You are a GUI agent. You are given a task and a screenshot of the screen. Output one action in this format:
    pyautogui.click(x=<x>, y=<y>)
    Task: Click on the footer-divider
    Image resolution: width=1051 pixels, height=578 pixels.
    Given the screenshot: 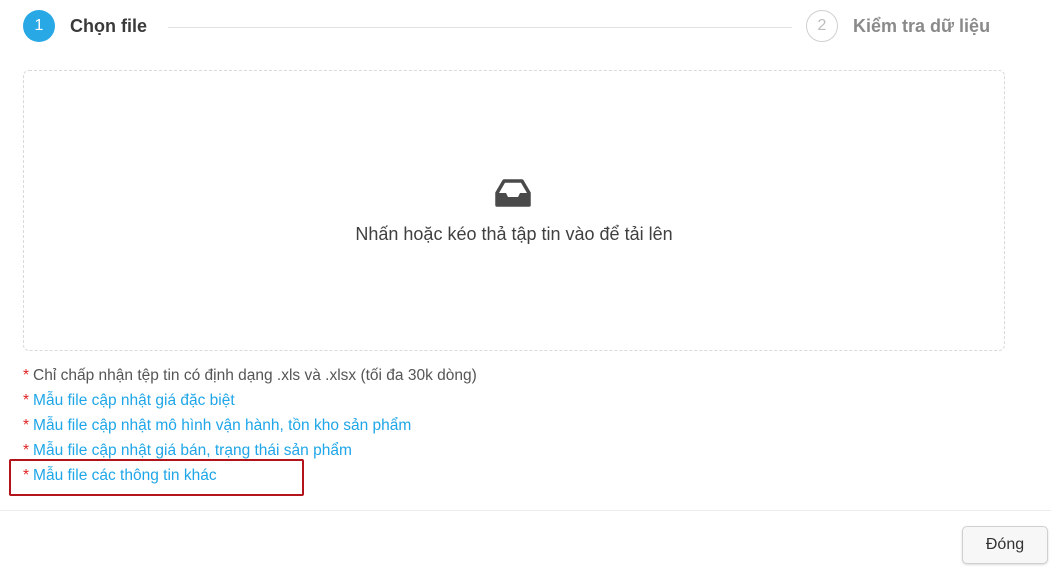 What is the action you would take?
    pyautogui.click(x=525, y=510)
    